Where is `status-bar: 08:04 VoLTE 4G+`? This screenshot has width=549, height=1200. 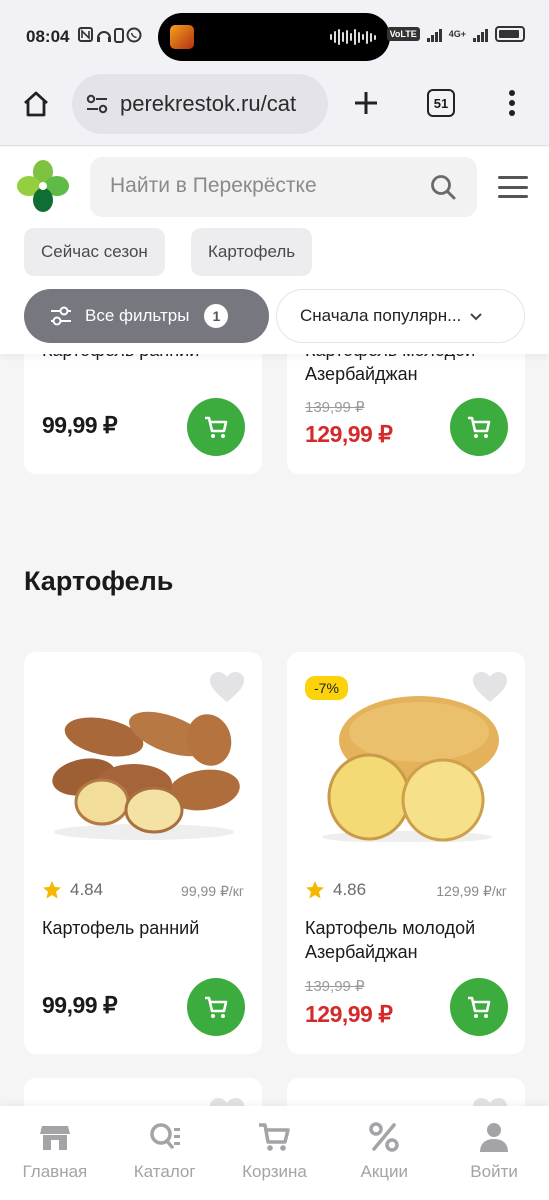 status-bar: 08:04 VoLTE 4G+ is located at coordinates (274, 36).